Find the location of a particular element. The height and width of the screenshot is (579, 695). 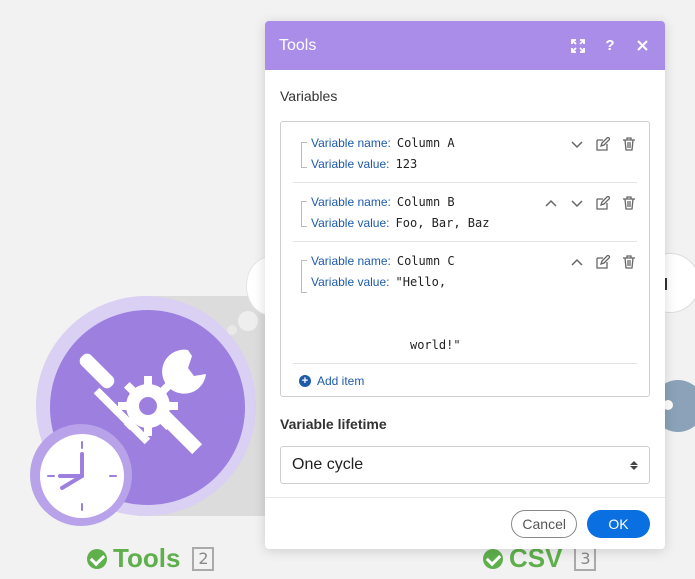

module-number-badge: 2 is located at coordinates (203, 558).